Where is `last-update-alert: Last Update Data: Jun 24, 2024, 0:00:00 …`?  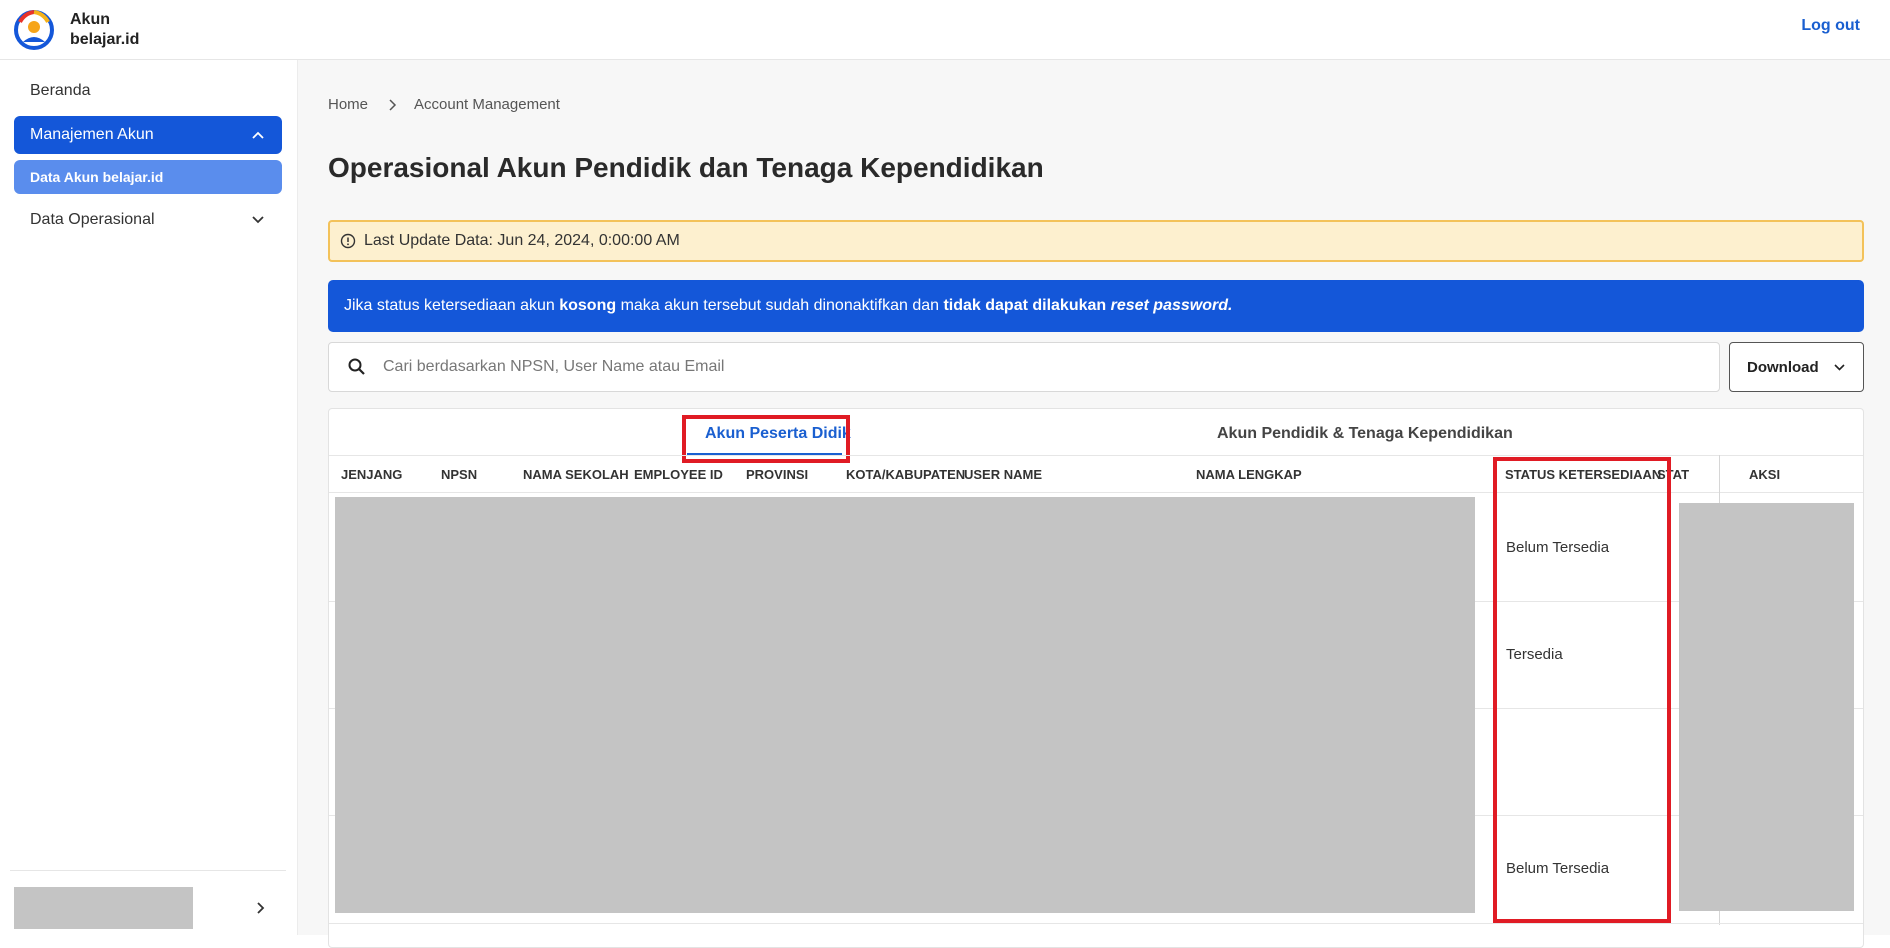
last-update-alert: Last Update Data: Jun 24, 2024, 0:00:00 … is located at coordinates (1096, 241).